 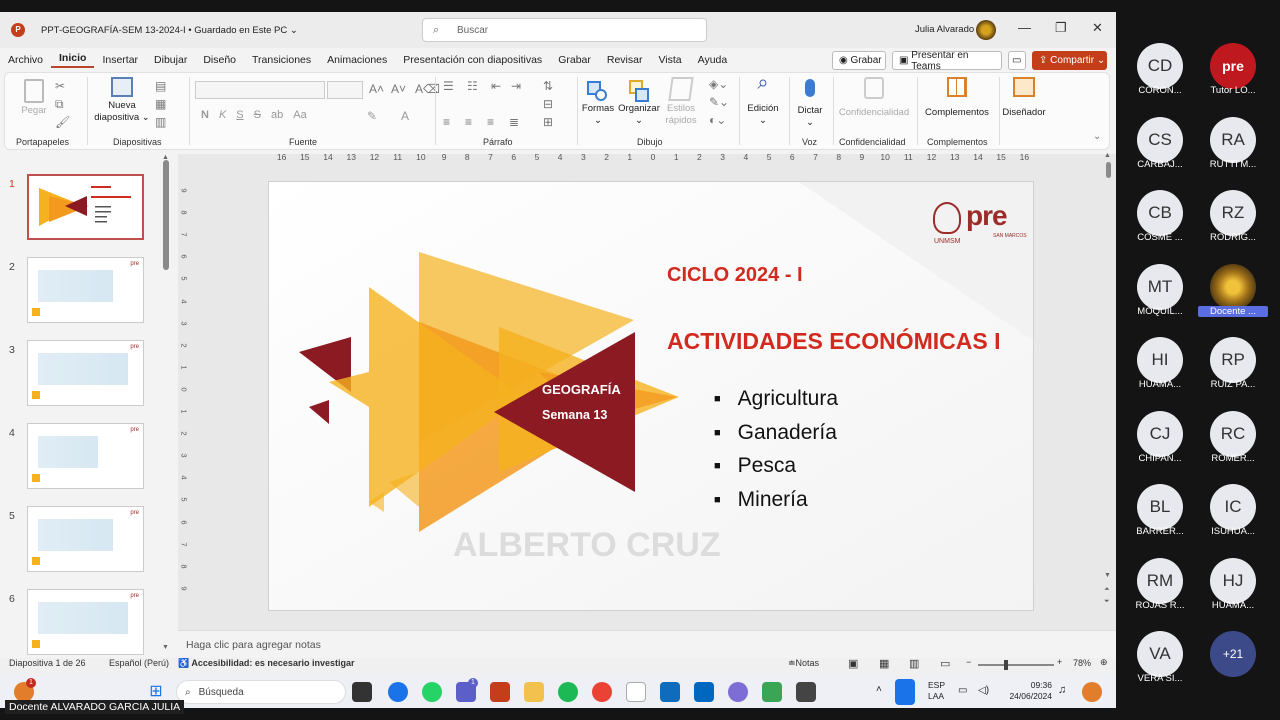 I want to click on editing-button: ⌕ Edición ⌄, so click(x=763, y=100).